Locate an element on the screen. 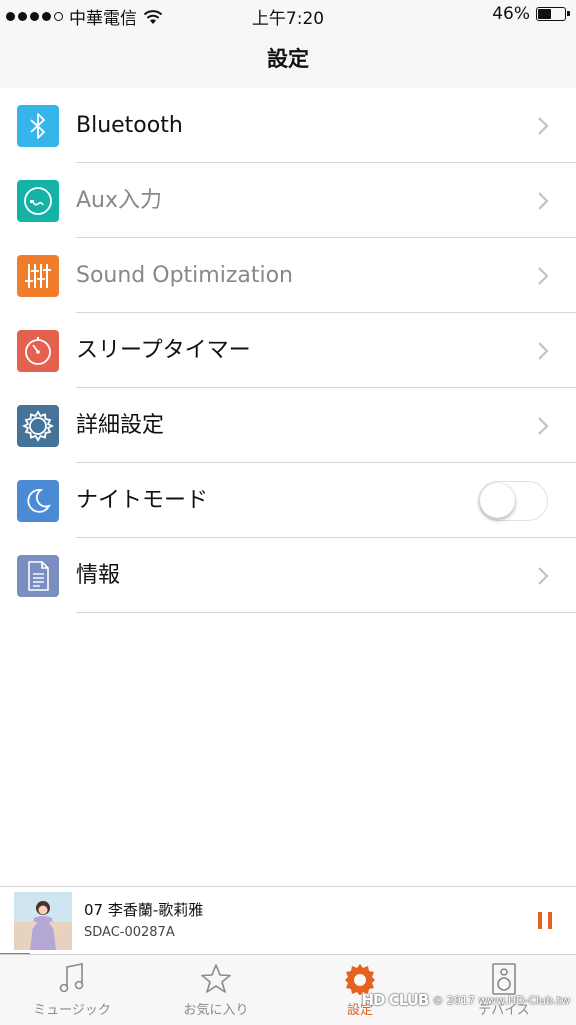  status-bar: 中華電信 上午7:20 46% is located at coordinates (288, 15).